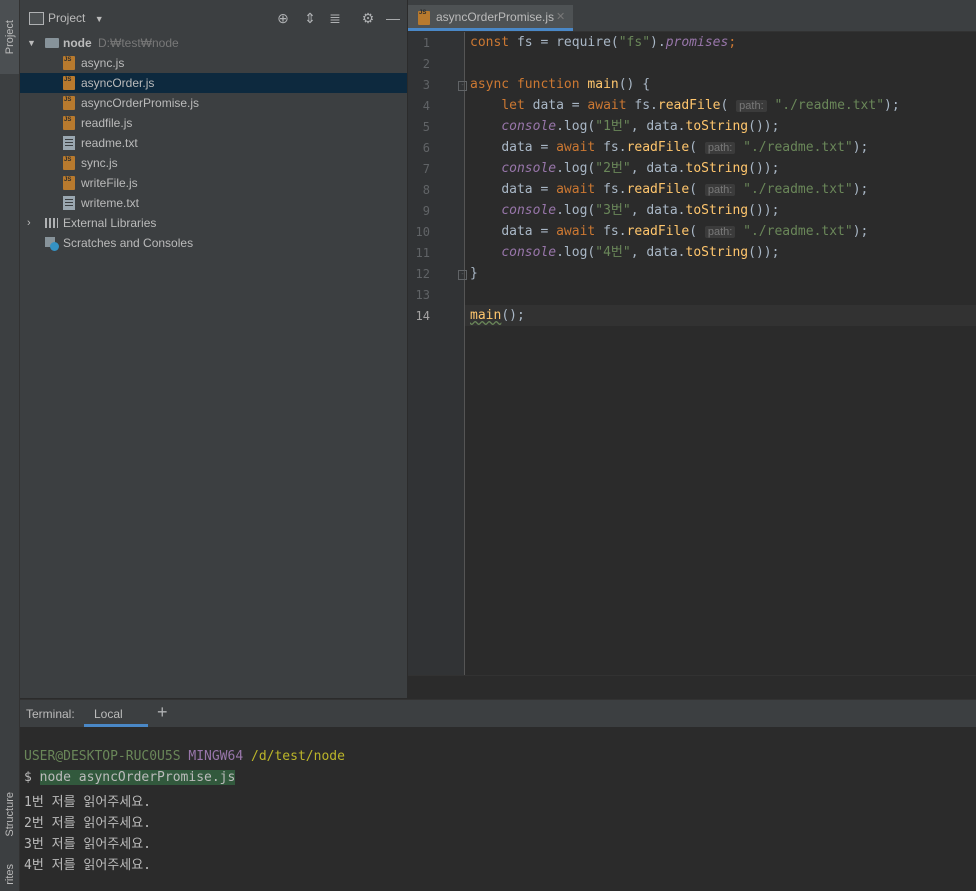 Image resolution: width=976 pixels, height=891 pixels. What do you see at coordinates (102, 756) in the screenshot?
I see `prompt-user: USER@DESKTOP-RUC0U5S` at bounding box center [102, 756].